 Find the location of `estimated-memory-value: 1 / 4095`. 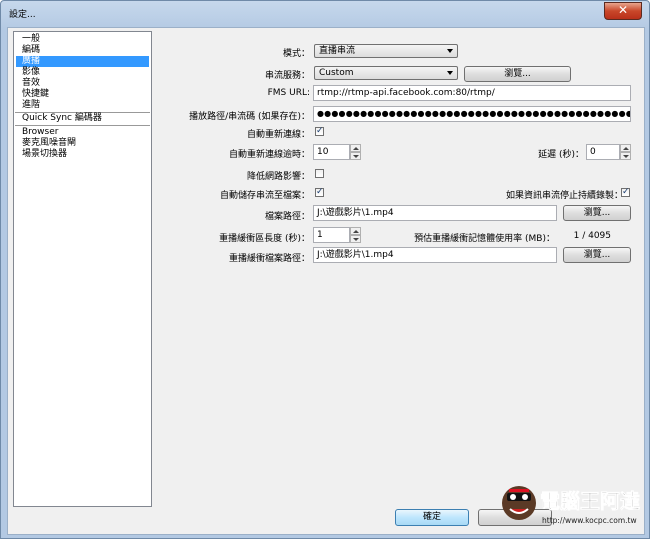

estimated-memory-value: 1 / 4095 is located at coordinates (592, 236).